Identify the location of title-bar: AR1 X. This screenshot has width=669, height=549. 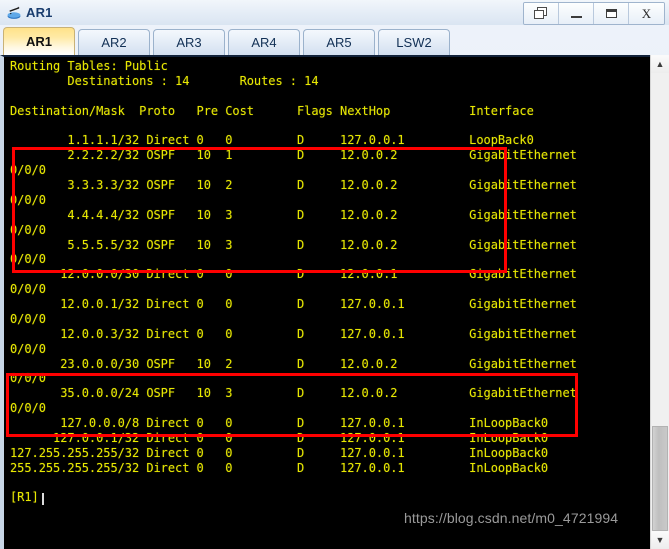
(334, 12).